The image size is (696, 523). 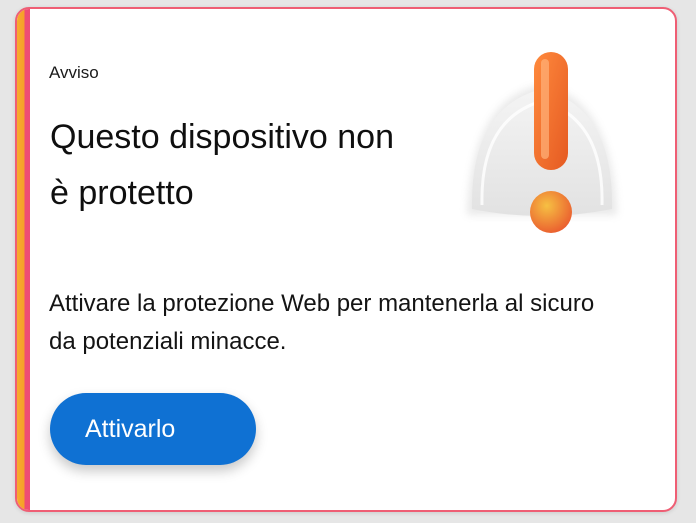 I want to click on accent-bar, so click(x=23, y=259).